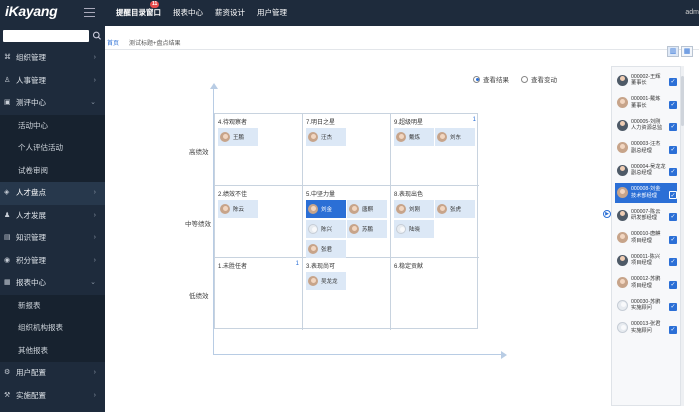 This screenshot has width=699, height=412. What do you see at coordinates (682, 101) in the screenshot?
I see `scroll-thumb` at bounding box center [682, 101].